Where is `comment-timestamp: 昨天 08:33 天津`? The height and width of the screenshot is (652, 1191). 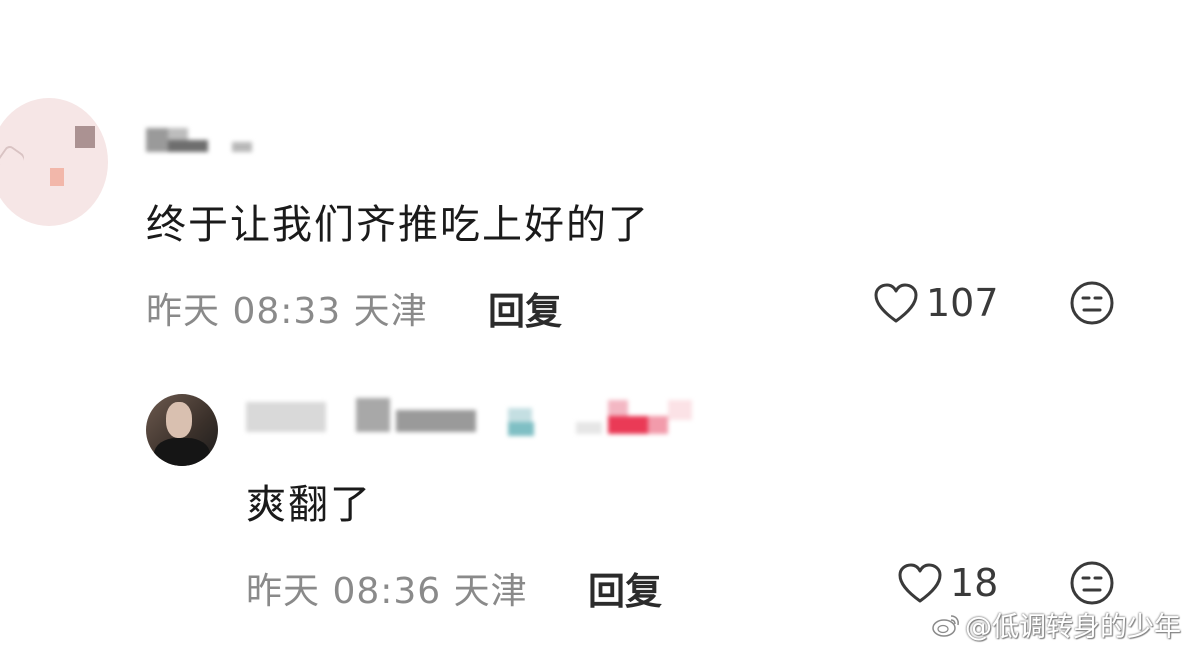 comment-timestamp: 昨天 08:33 天津 is located at coordinates (287, 308).